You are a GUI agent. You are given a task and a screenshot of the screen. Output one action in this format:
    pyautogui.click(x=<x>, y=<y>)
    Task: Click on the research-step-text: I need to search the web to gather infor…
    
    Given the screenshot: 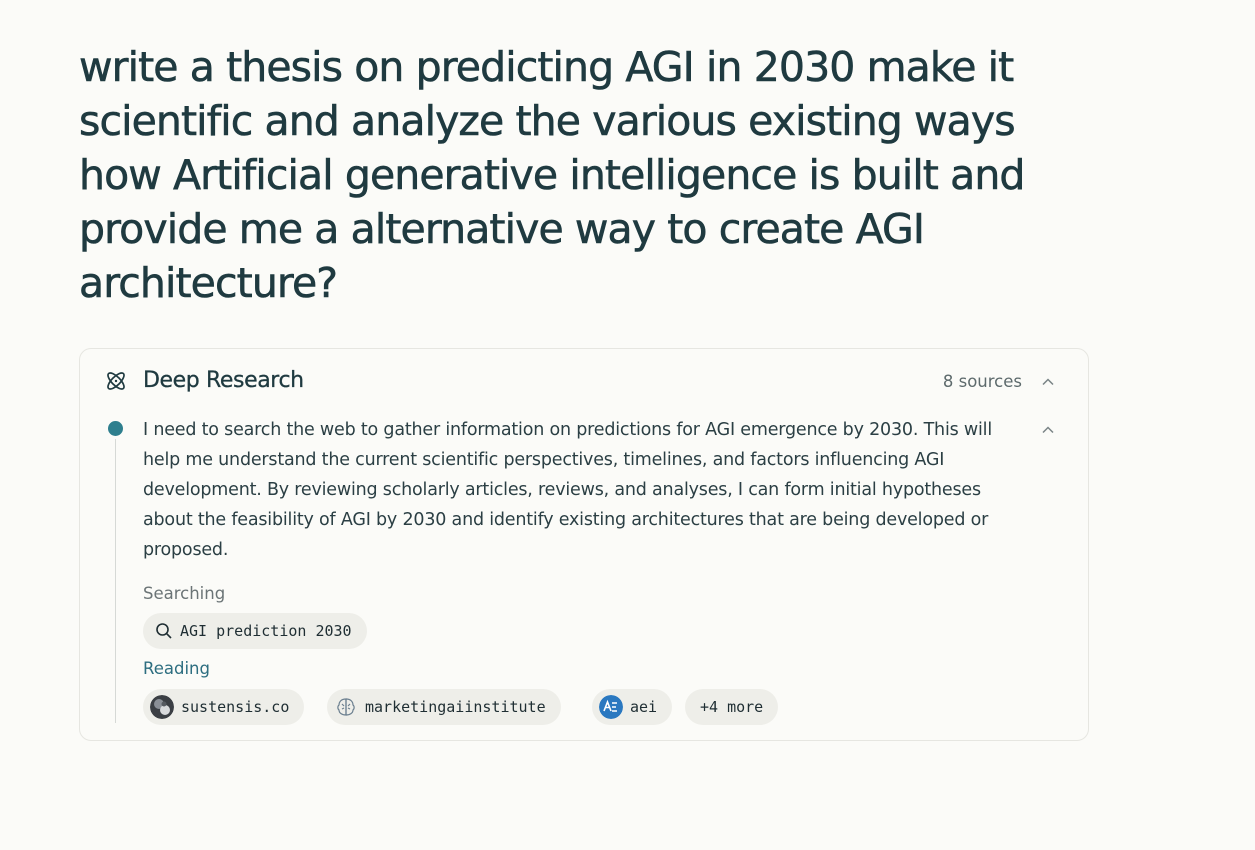 What is the action you would take?
    pyautogui.click(x=567, y=490)
    